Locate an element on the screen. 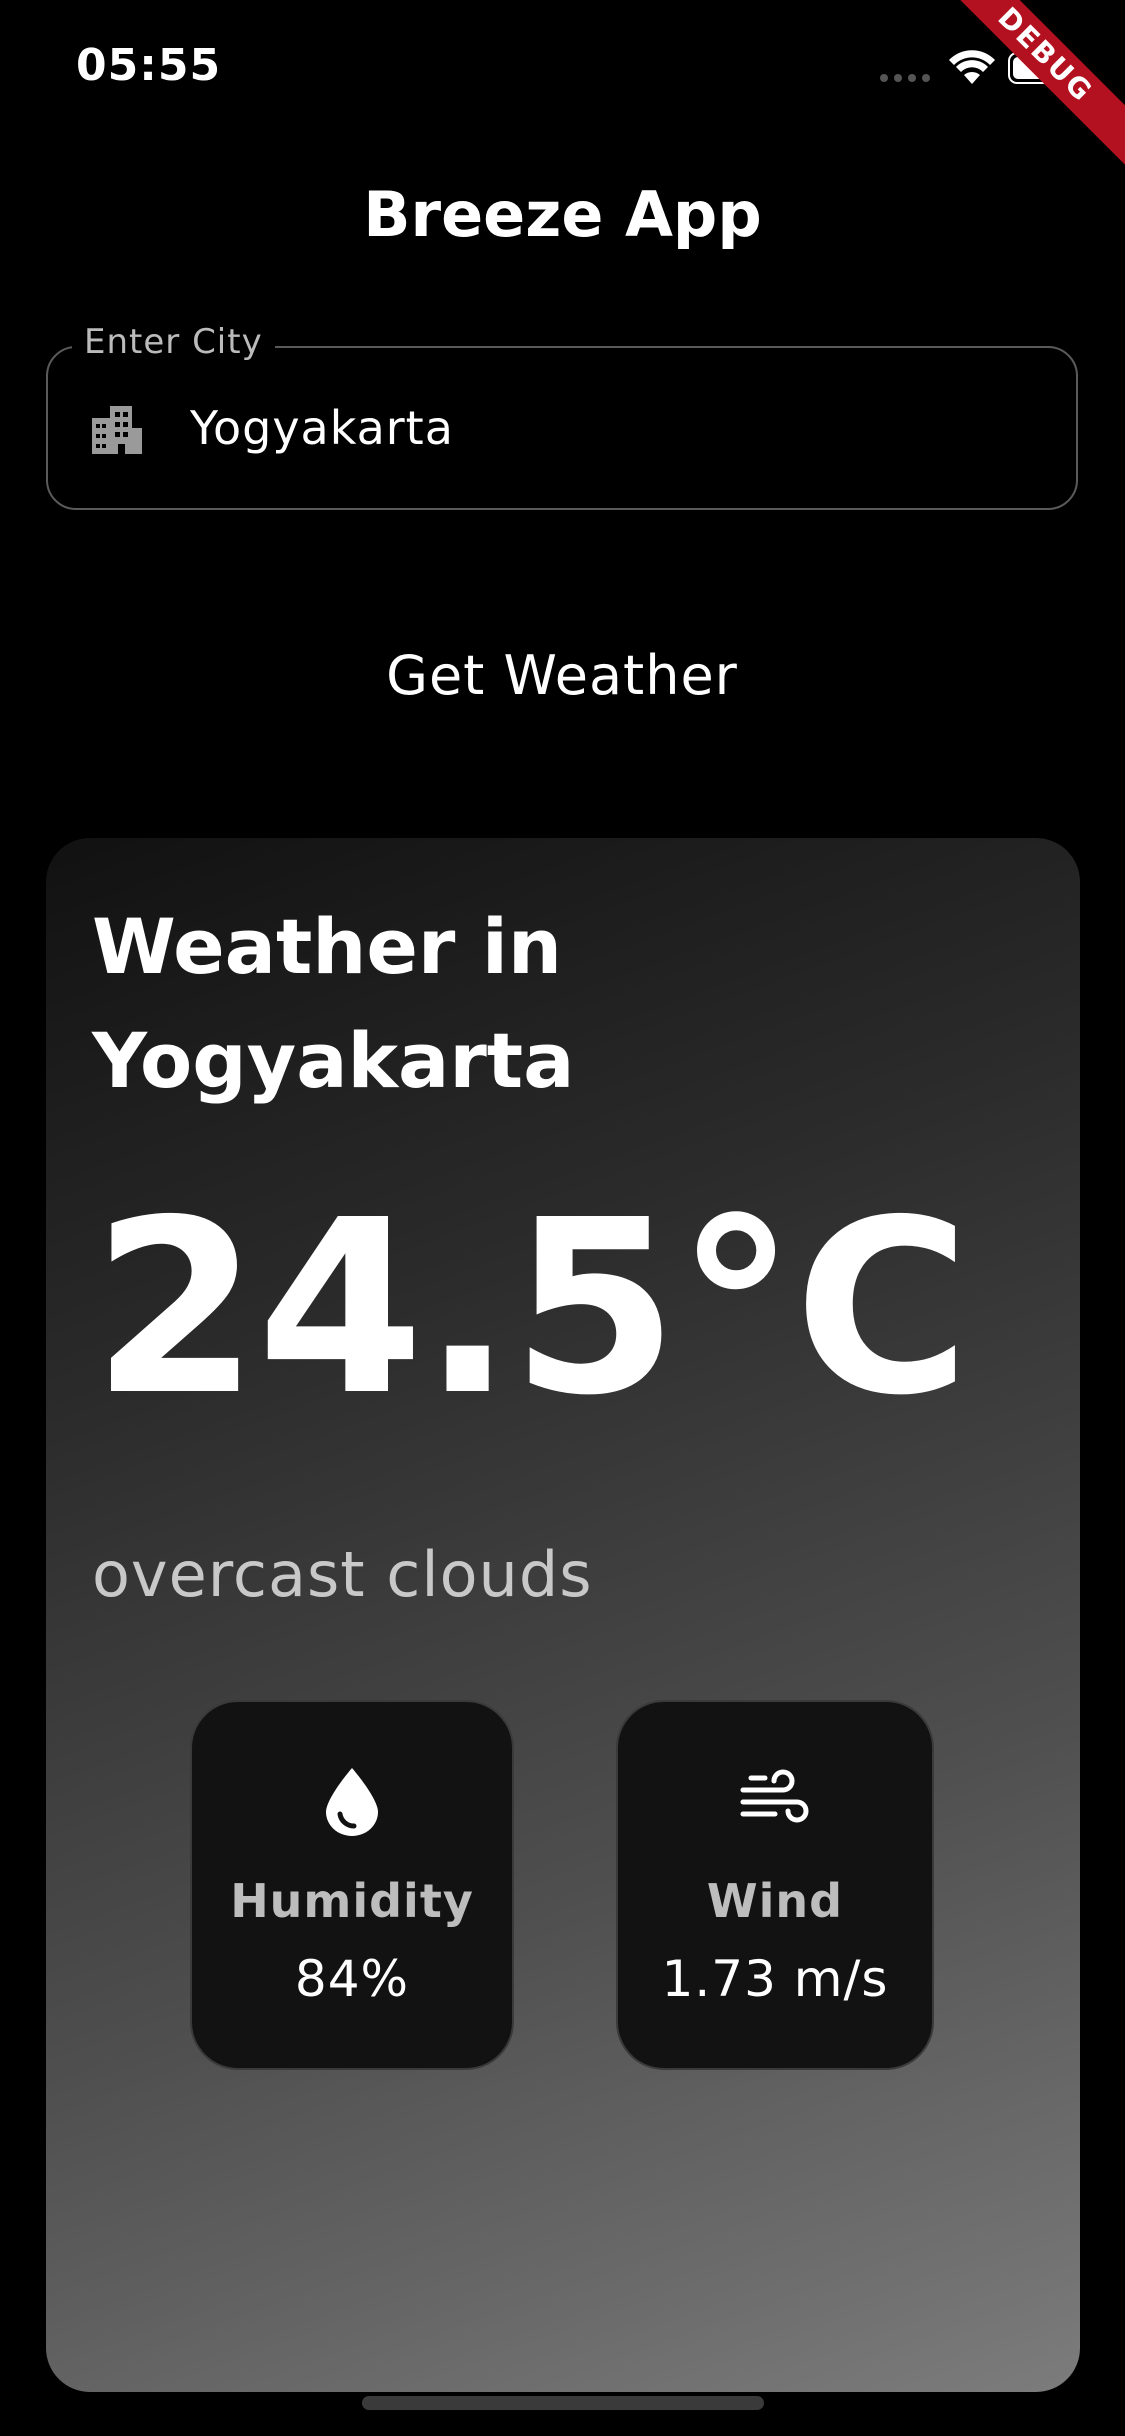 Image resolution: width=1125 pixels, height=2436 pixels. city-input-field: Enter City is located at coordinates (562, 416).